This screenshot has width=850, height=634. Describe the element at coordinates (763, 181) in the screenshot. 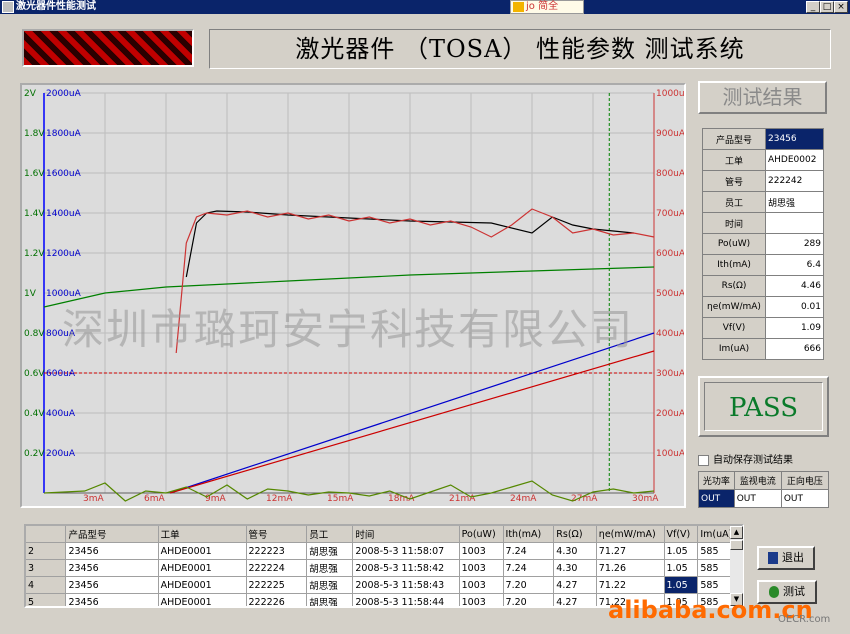

I see `result-row: 管号 222242` at that location.